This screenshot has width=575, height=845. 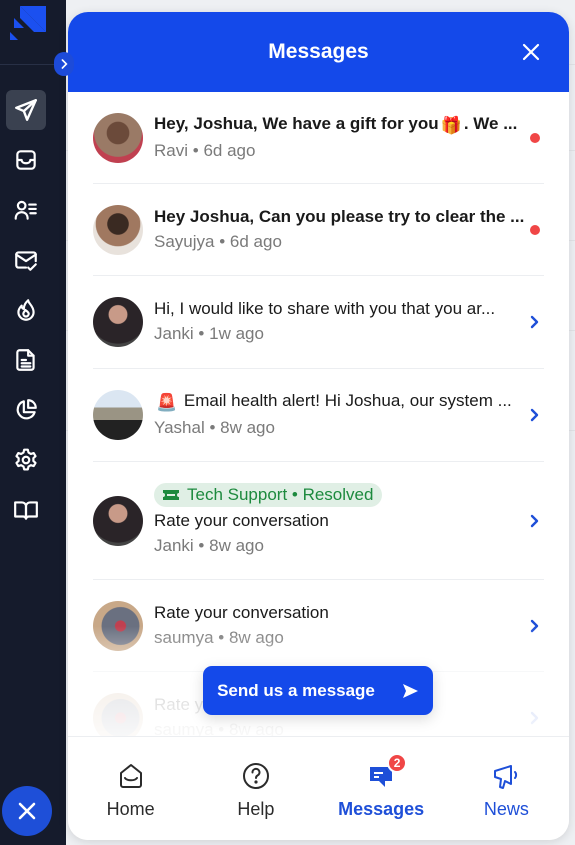 What do you see at coordinates (179, 427) in the screenshot?
I see `sender-name: Yashal` at bounding box center [179, 427].